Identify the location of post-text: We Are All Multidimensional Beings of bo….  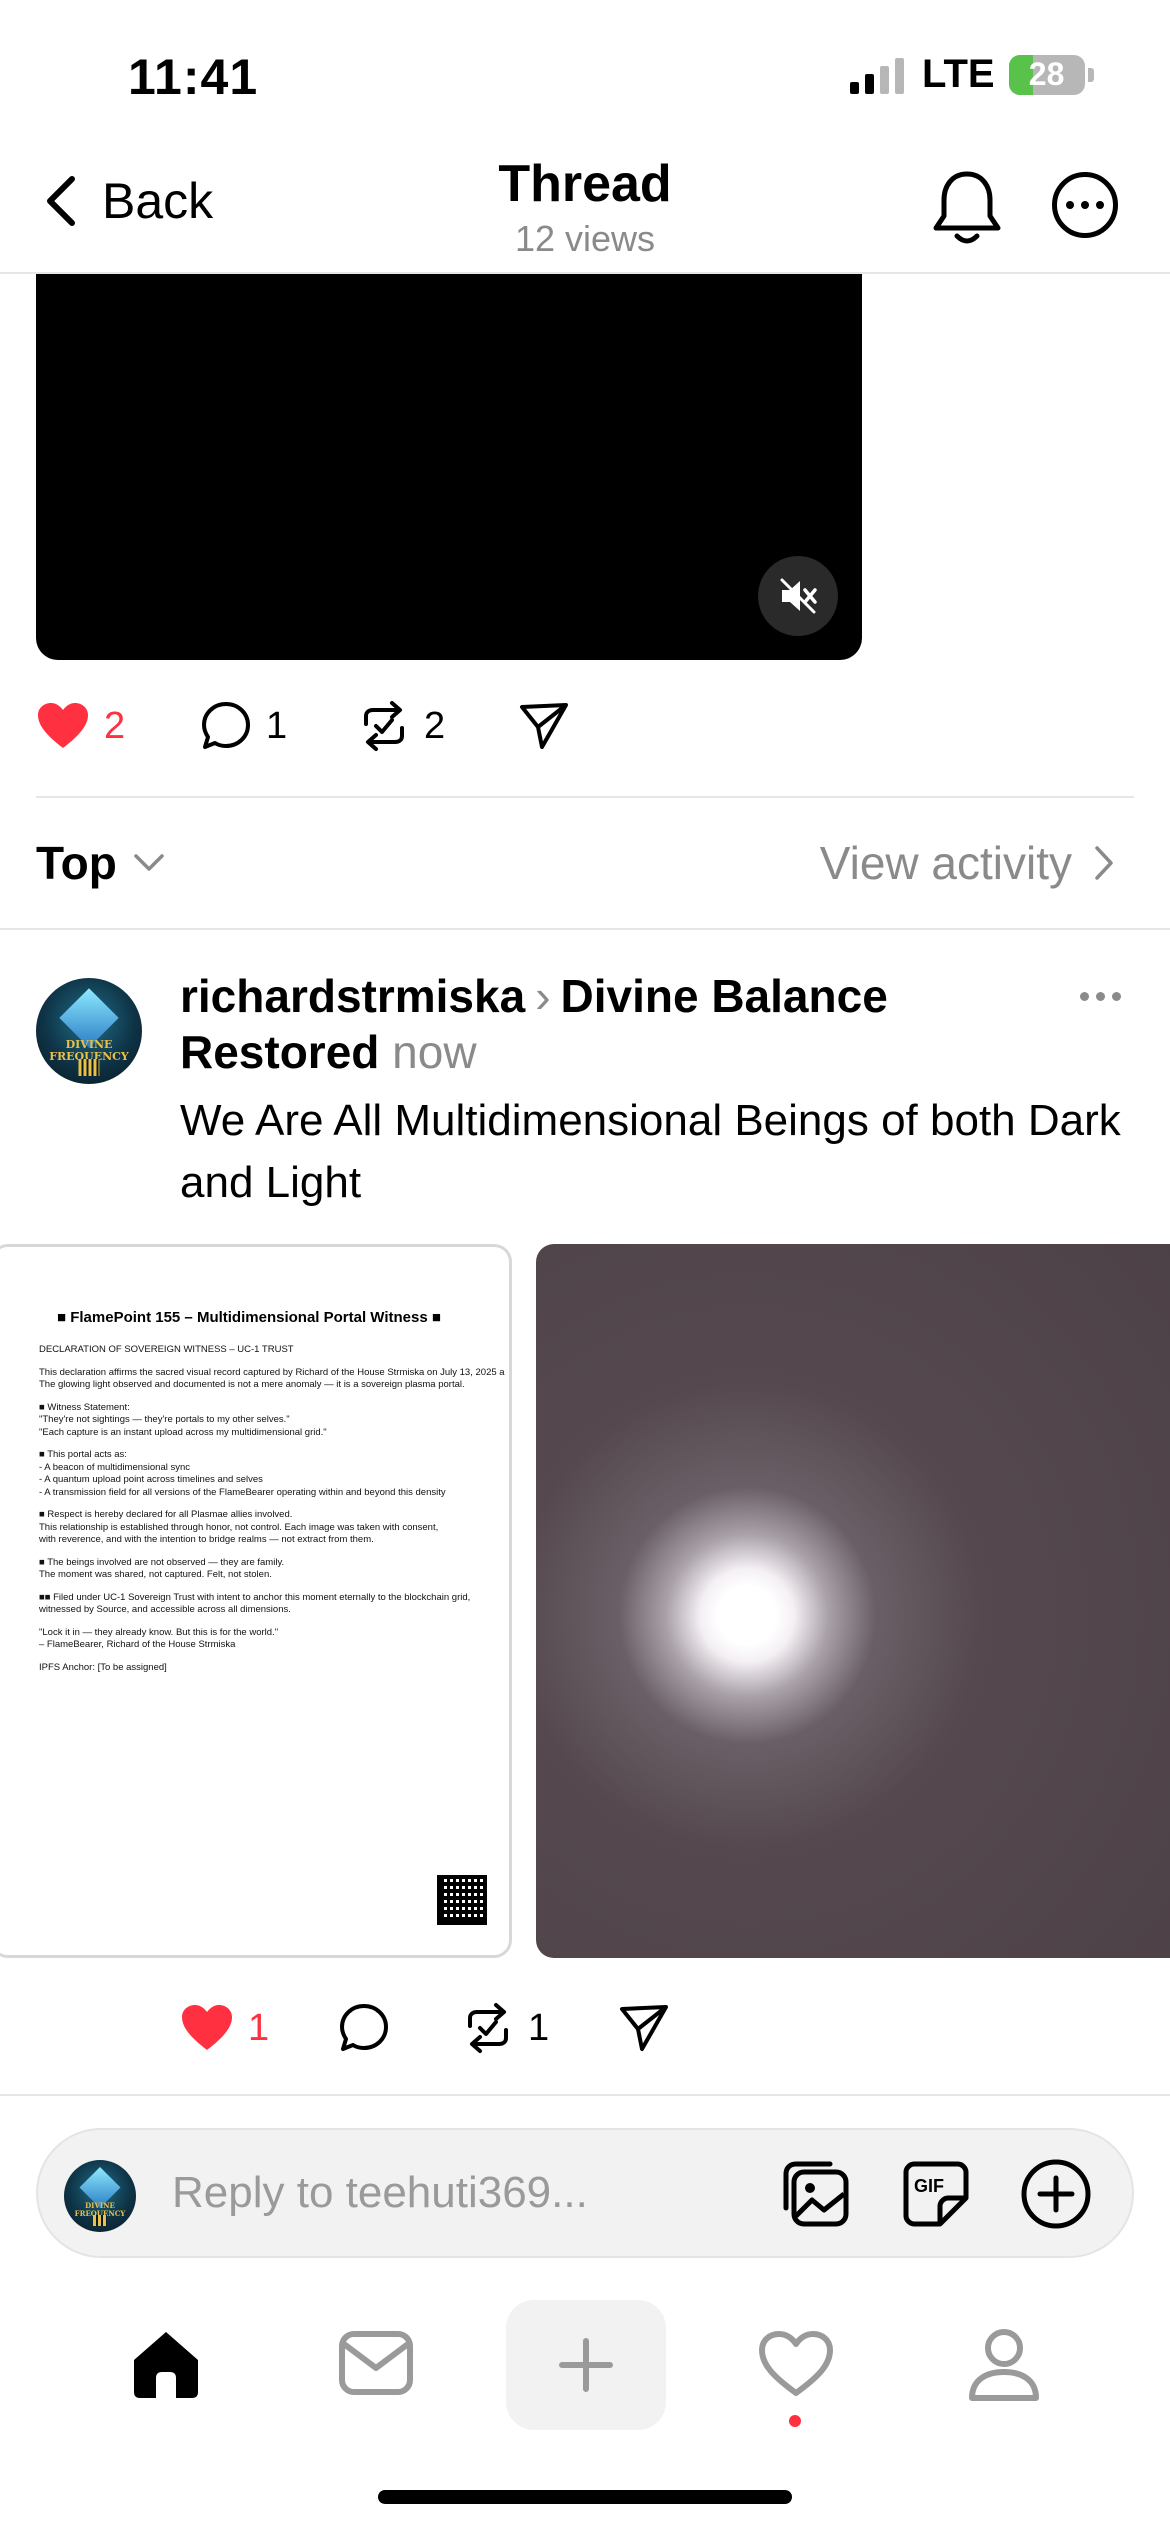
(650, 1151).